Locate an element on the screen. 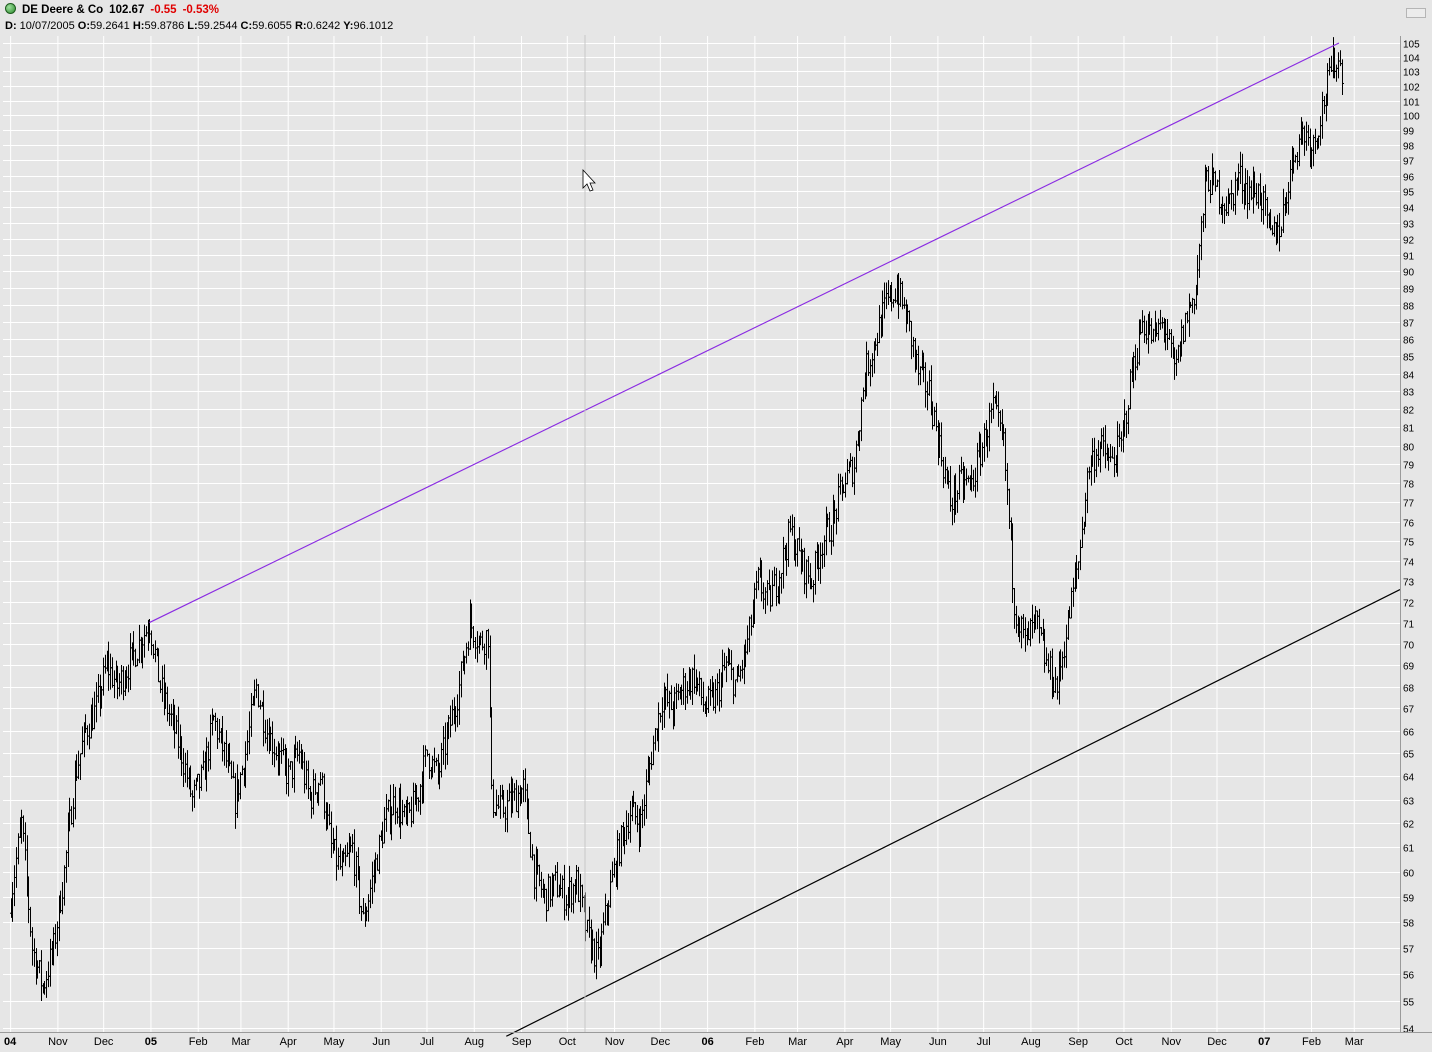 Image resolution: width=1432 pixels, height=1052 pixels. y-tick-label: 86 is located at coordinates (1409, 341).